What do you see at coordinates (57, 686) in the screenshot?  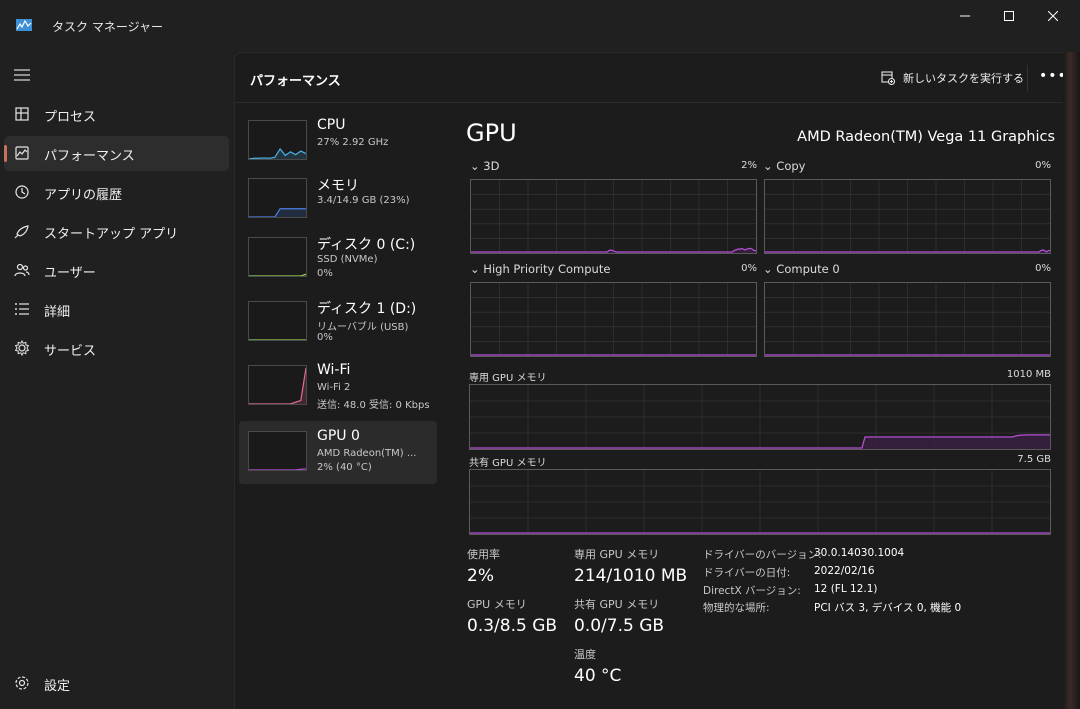 I see `sidebar-item-label: 設定` at bounding box center [57, 686].